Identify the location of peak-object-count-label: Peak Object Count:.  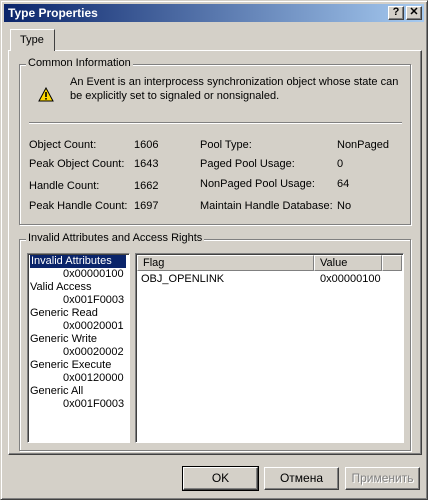
(77, 164).